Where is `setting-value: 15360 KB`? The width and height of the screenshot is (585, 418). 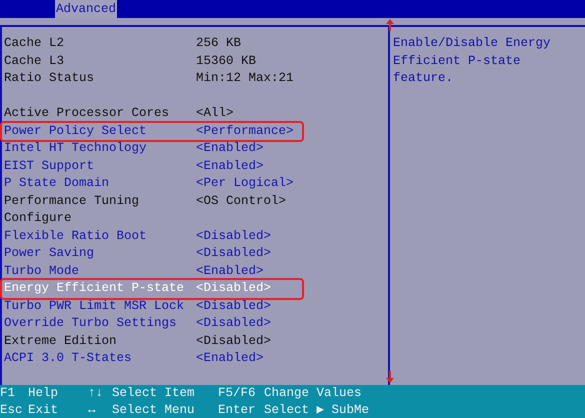 setting-value: 15360 KB is located at coordinates (226, 61).